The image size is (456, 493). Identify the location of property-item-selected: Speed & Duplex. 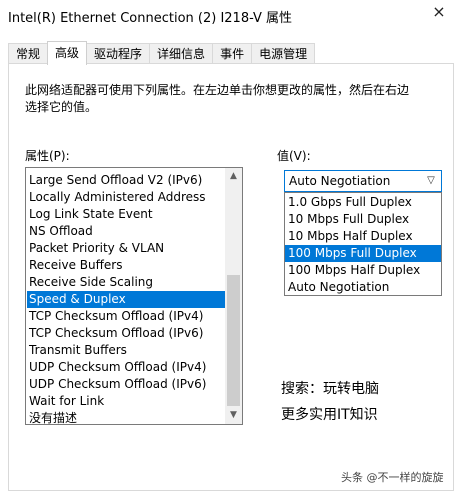
(126, 299).